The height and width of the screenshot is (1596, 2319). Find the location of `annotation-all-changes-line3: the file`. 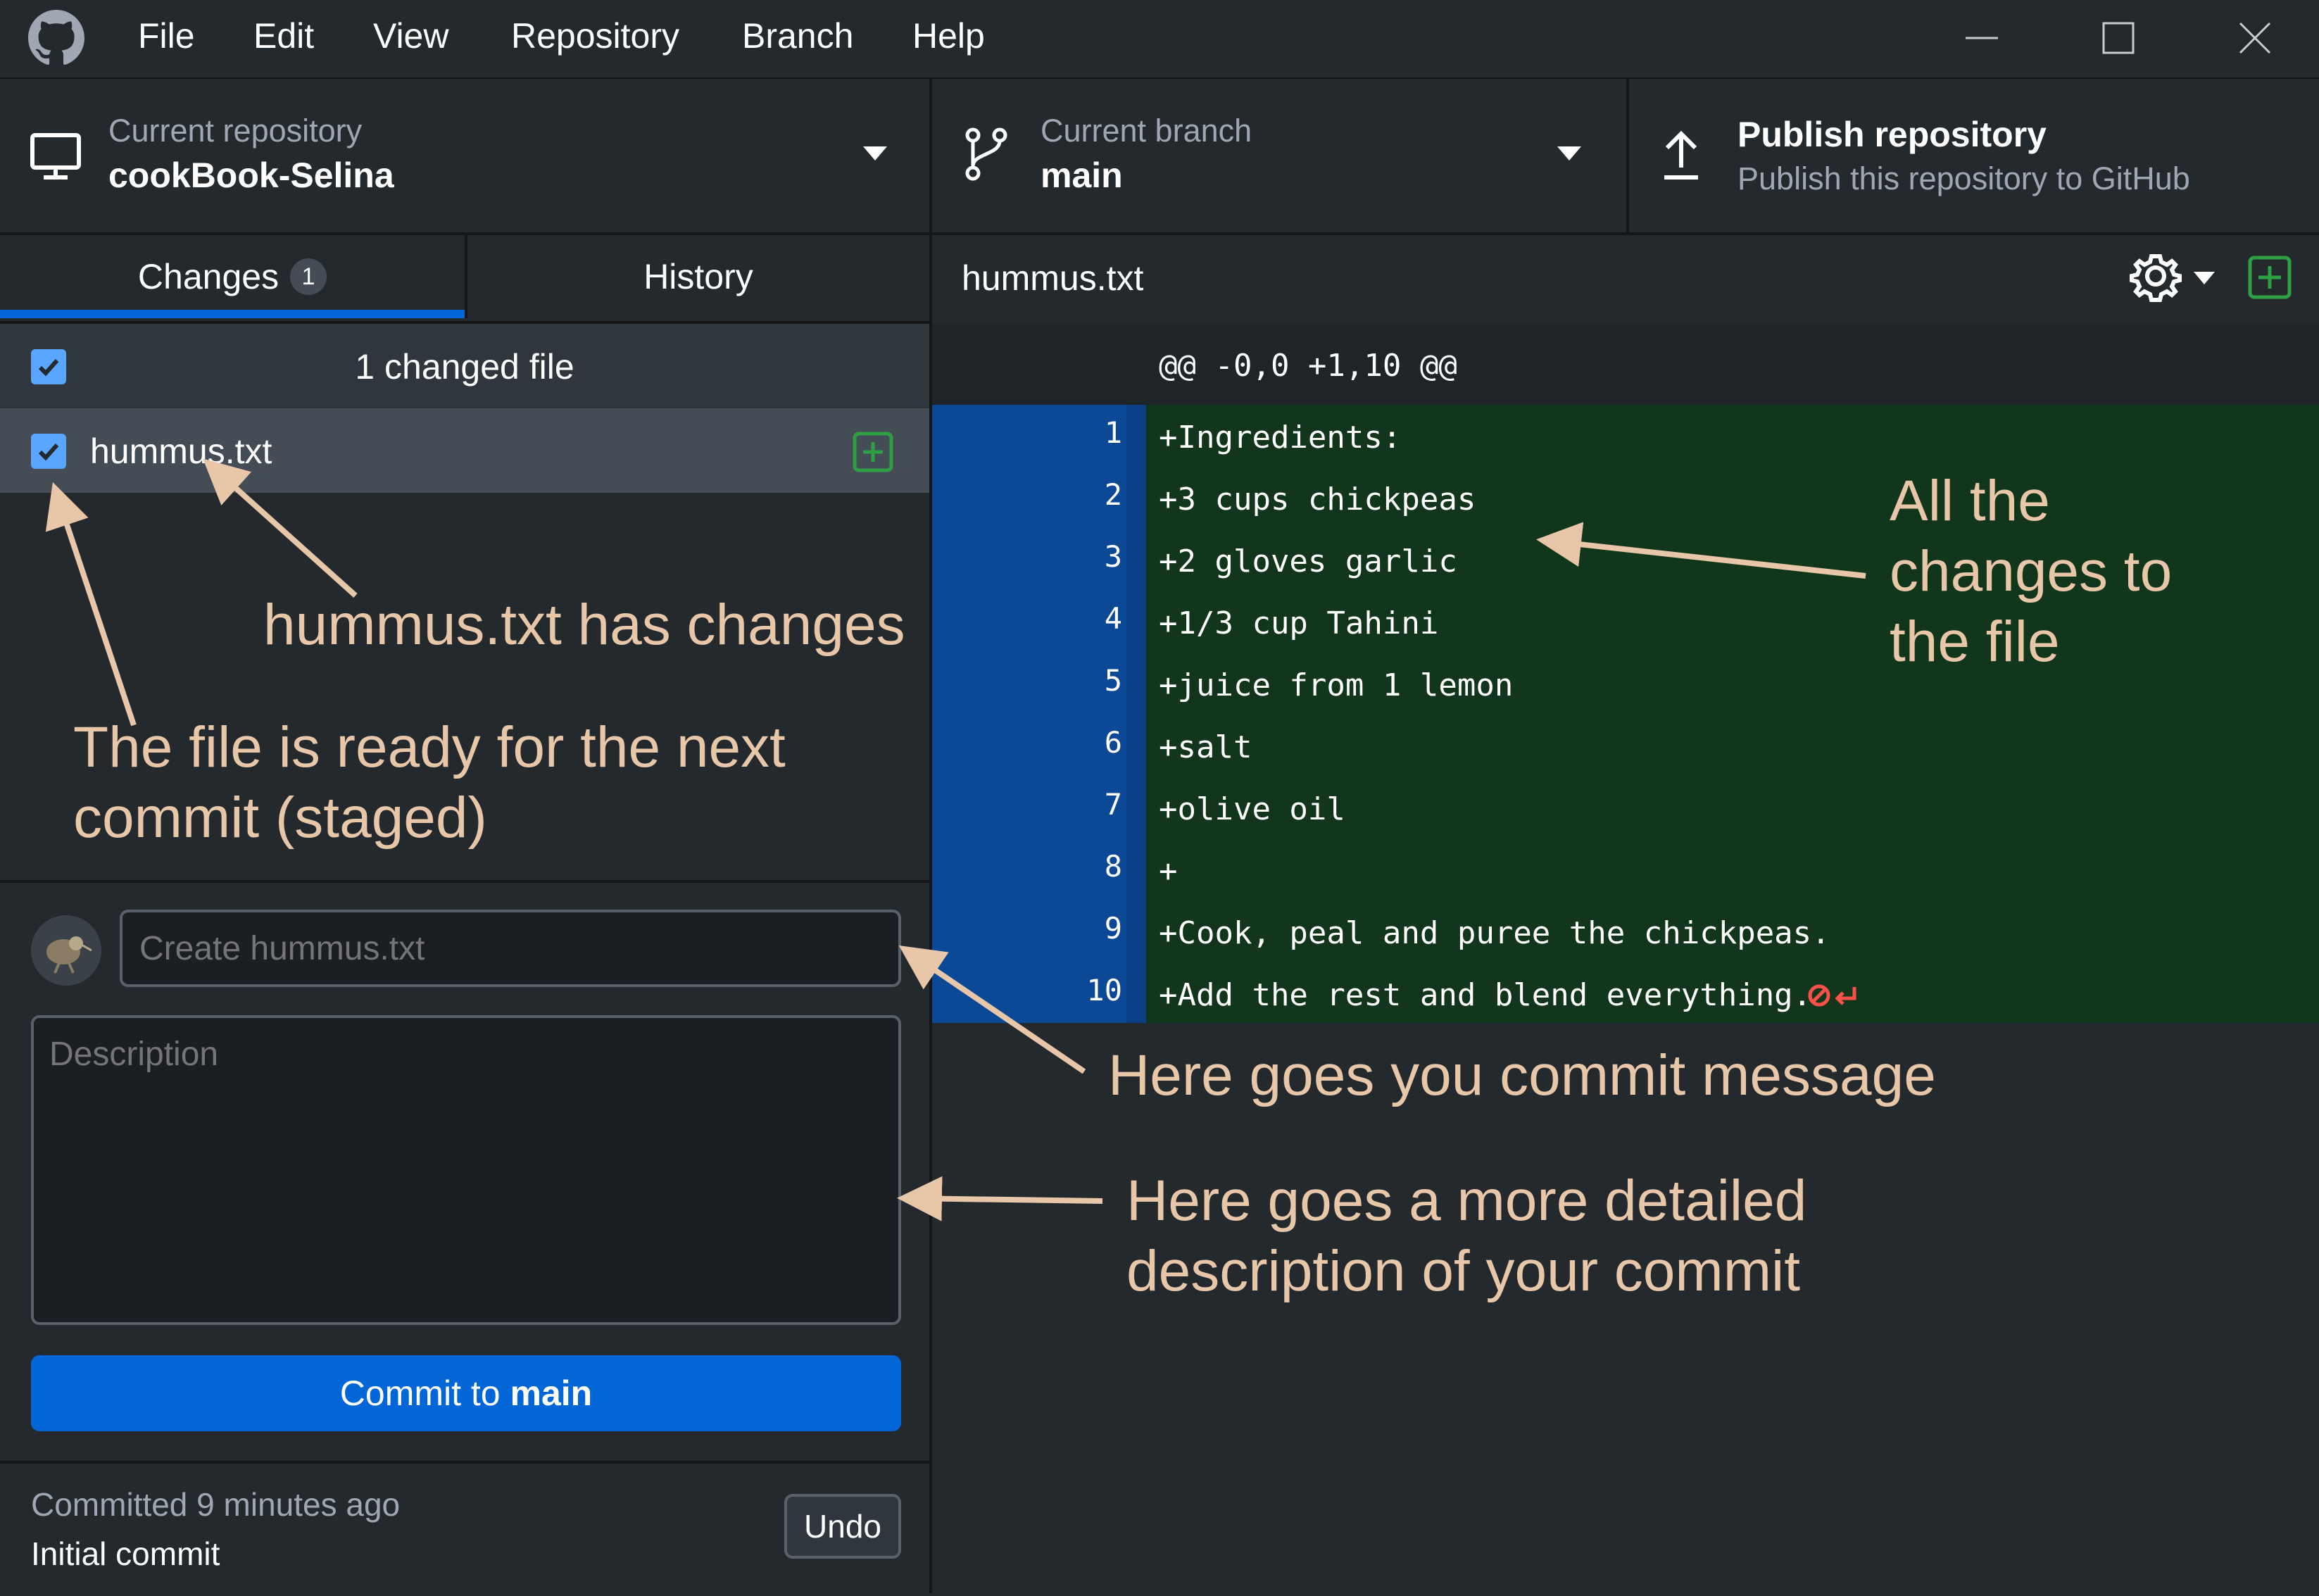

annotation-all-changes-line3: the file is located at coordinates (1975, 642).